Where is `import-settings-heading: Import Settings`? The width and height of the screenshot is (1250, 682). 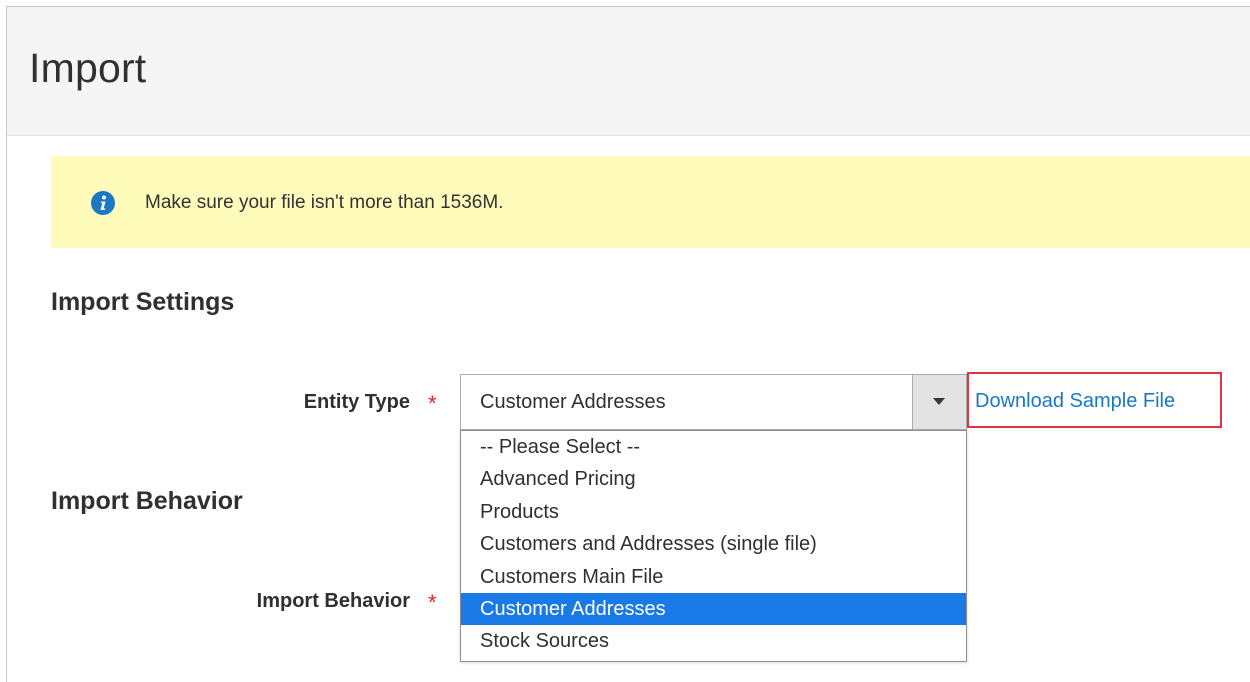 import-settings-heading: Import Settings is located at coordinates (143, 302).